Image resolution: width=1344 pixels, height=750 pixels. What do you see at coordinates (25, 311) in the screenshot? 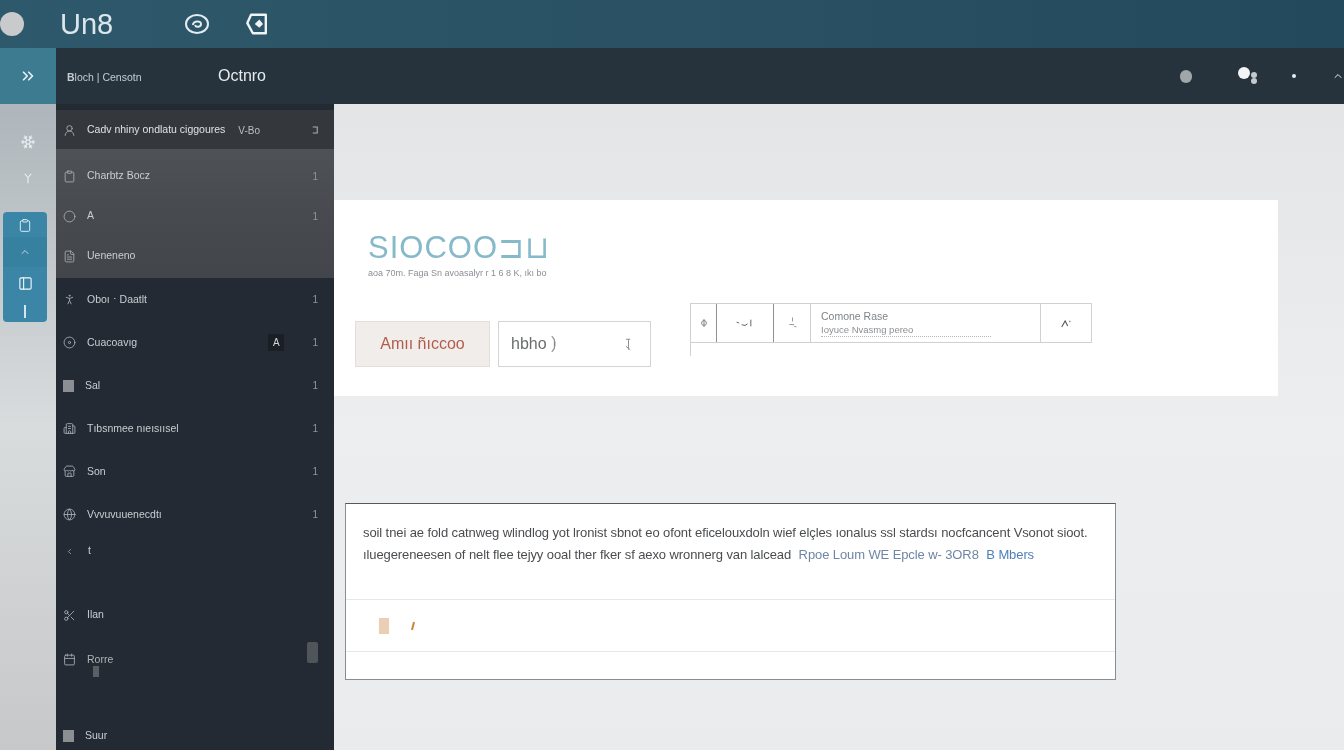
I see `grip-line-icon` at bounding box center [25, 311].